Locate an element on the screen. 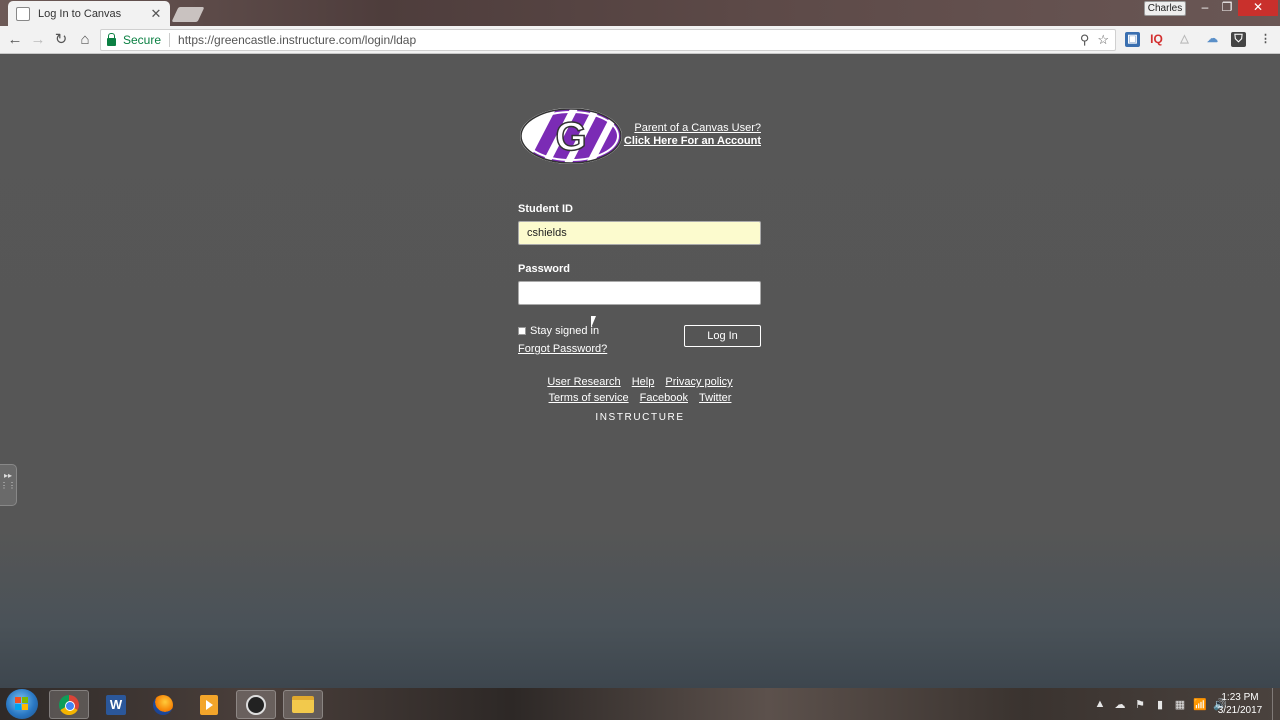 This screenshot has width=1280, height=720. login-actions-row: Stay signed in Forgot Password? Log In is located at coordinates (640, 345).